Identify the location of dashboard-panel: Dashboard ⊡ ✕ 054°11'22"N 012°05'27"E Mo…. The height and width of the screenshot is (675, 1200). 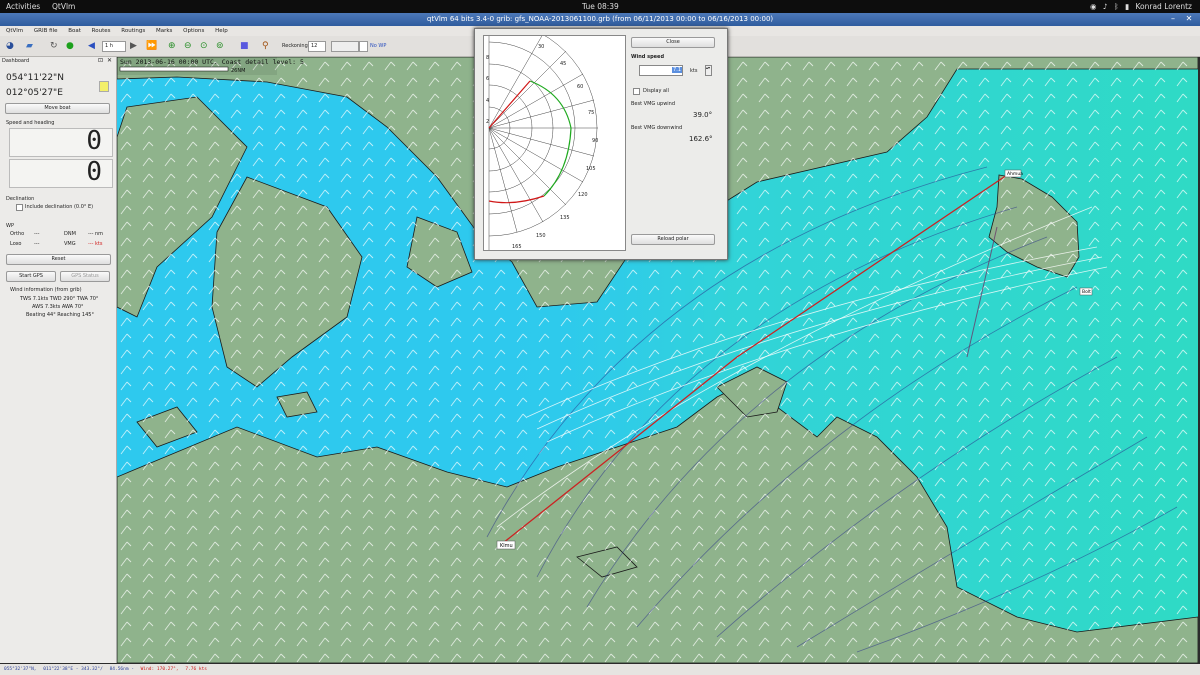
(58, 360).